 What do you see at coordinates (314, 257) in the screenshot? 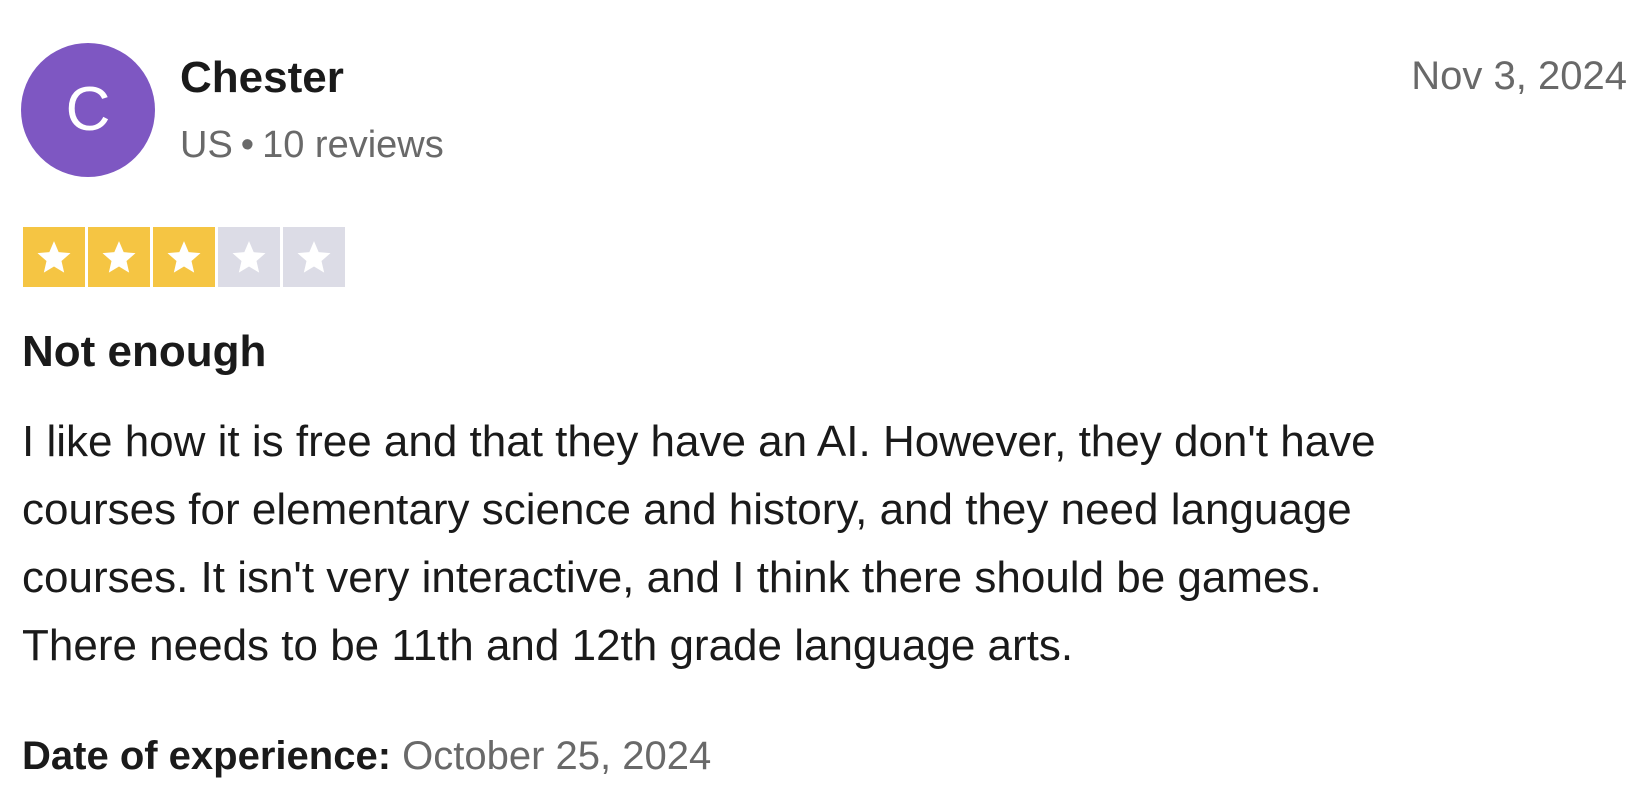
I see `star-5-icon` at bounding box center [314, 257].